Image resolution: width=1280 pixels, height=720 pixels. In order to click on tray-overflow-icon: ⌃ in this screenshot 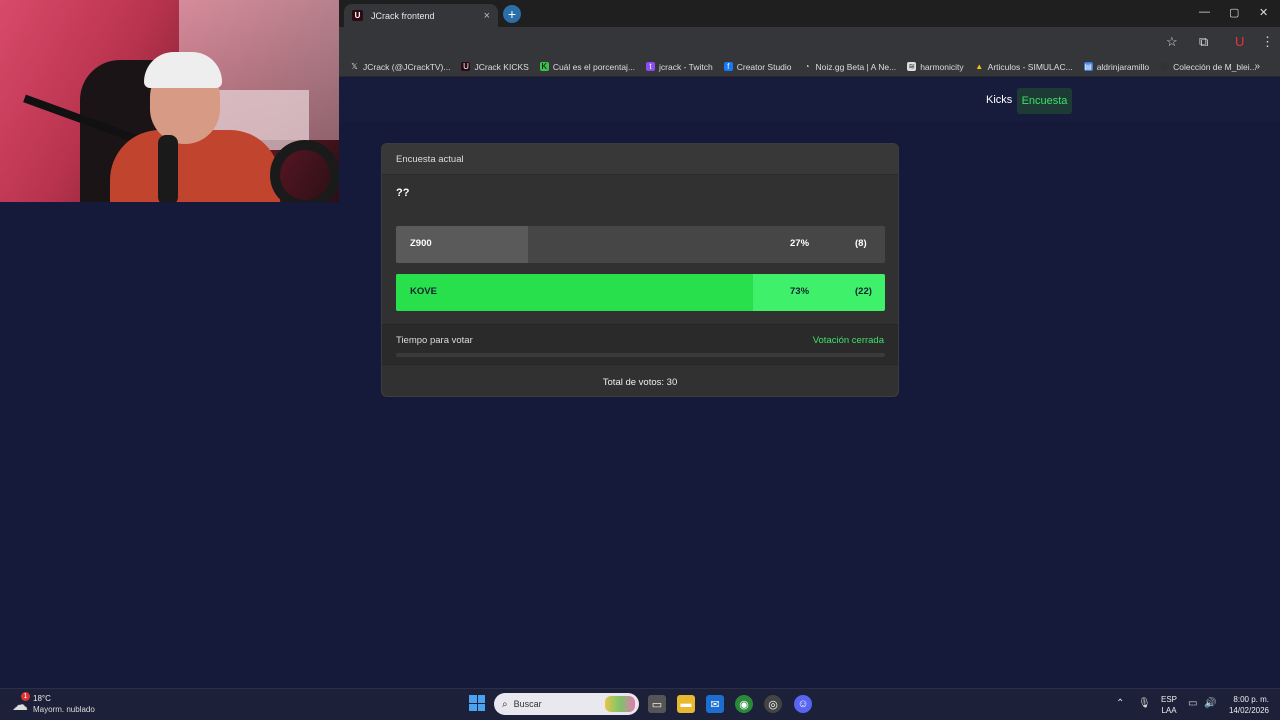, I will do `click(1120, 703)`.